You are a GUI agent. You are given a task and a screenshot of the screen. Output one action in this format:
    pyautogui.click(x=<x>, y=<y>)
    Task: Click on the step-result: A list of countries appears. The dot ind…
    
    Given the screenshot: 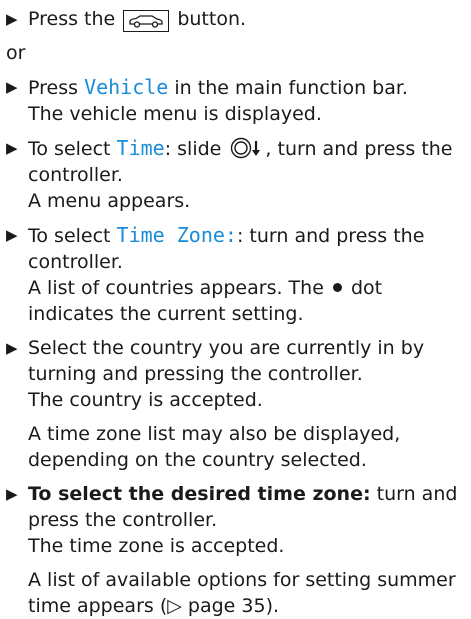 What is the action you would take?
    pyautogui.click(x=246, y=301)
    